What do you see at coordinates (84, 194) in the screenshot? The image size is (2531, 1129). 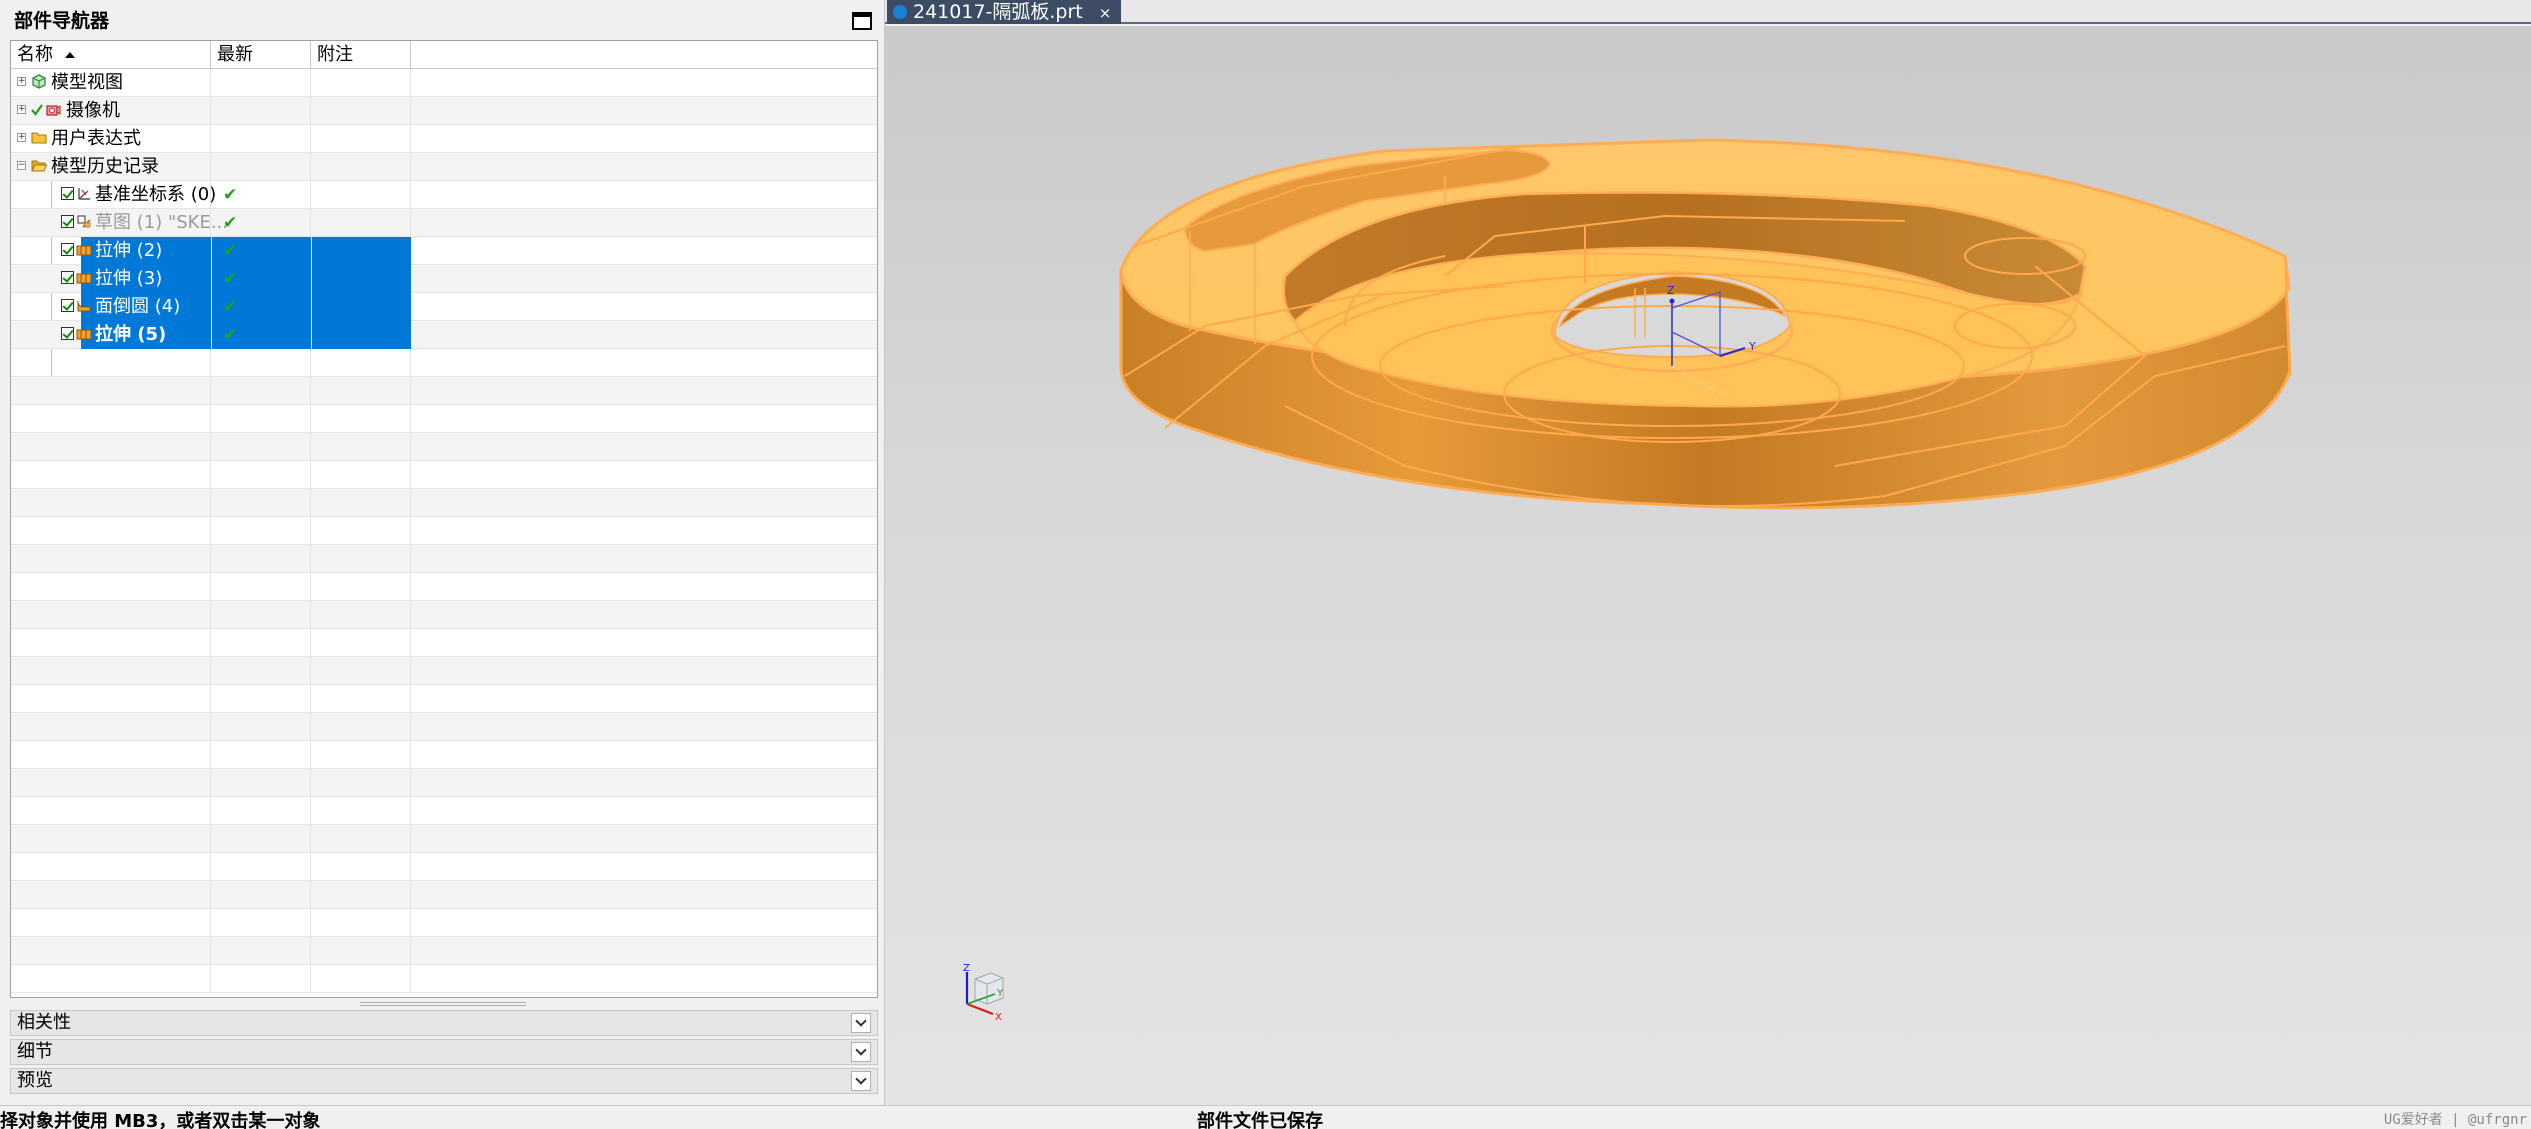 I see `datum-csys-icon` at bounding box center [84, 194].